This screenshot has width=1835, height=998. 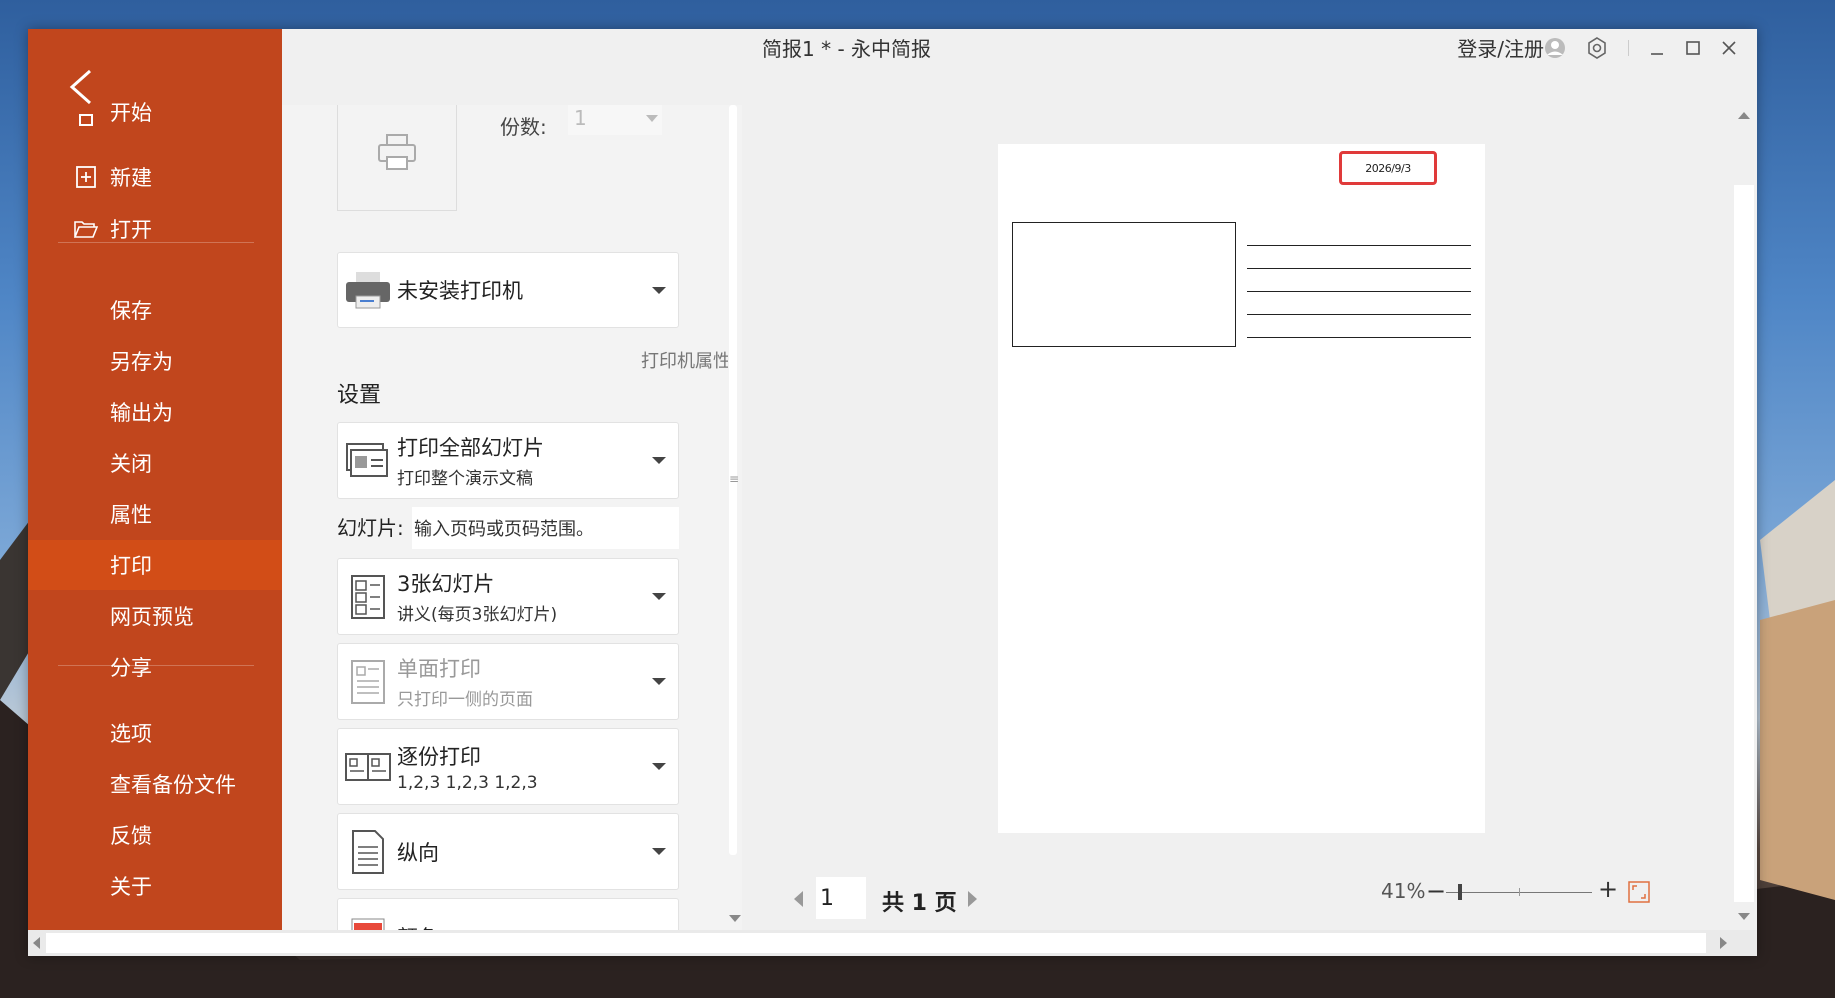 I want to click on sidebar-item-label: 打开, so click(x=131, y=230).